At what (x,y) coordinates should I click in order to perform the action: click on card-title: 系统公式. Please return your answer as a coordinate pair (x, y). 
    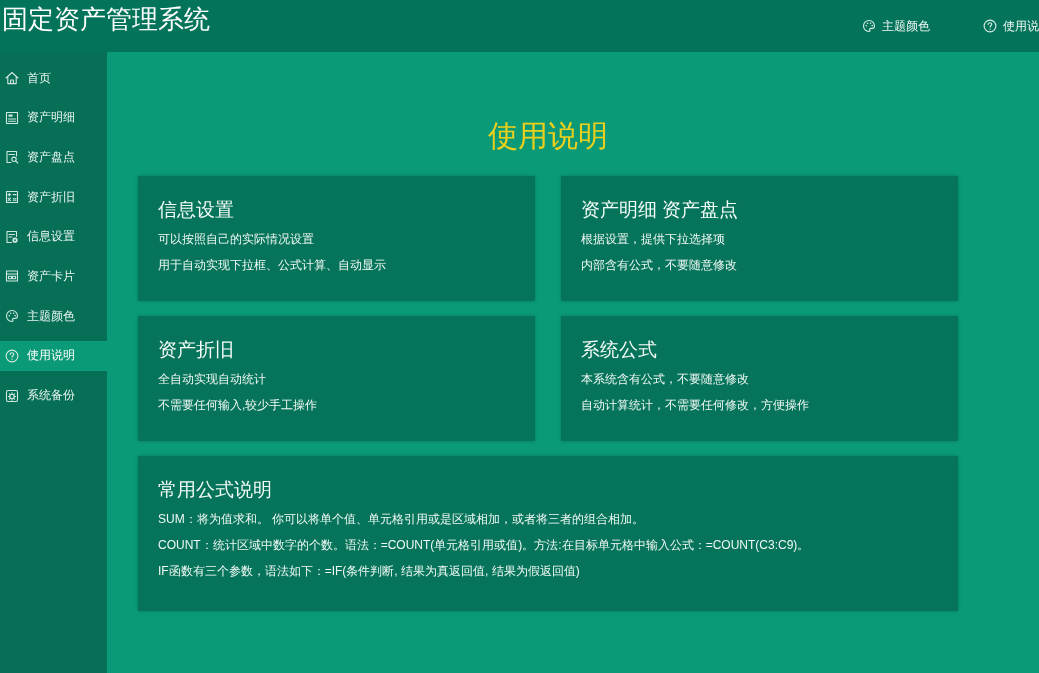
    Looking at the image, I should click on (619, 350).